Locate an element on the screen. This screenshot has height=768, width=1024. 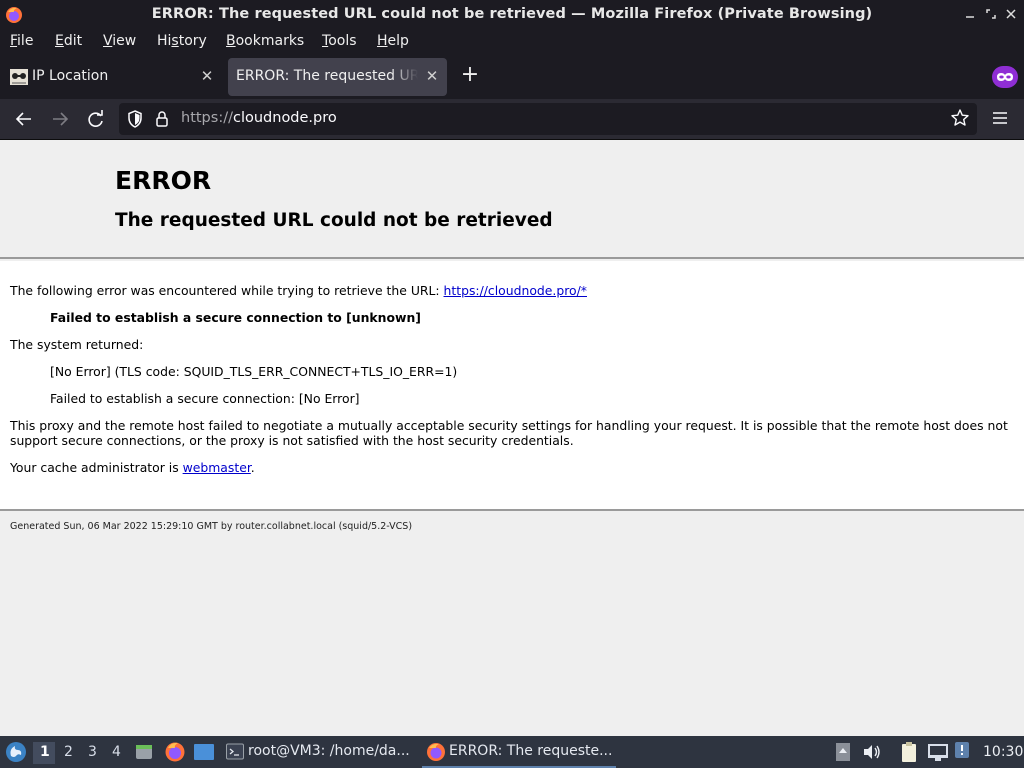
menu-help-label: elp is located at coordinates (398, 41).